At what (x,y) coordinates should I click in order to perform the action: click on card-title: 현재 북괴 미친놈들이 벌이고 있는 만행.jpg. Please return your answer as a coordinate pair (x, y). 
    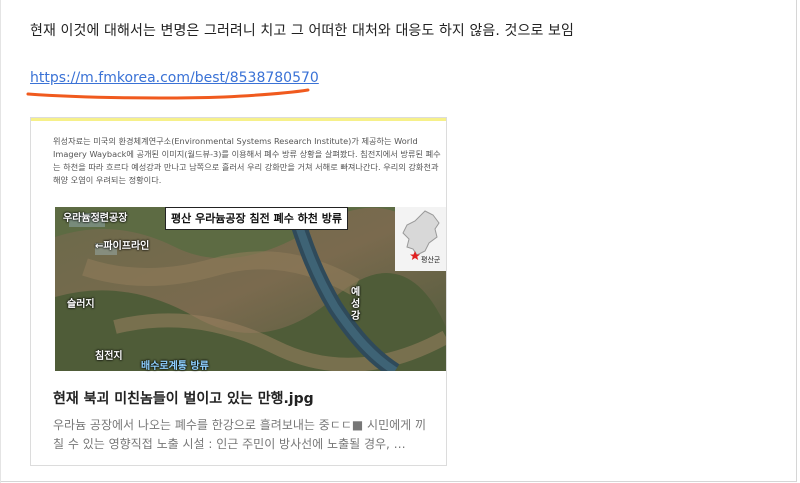
    Looking at the image, I should click on (183, 398).